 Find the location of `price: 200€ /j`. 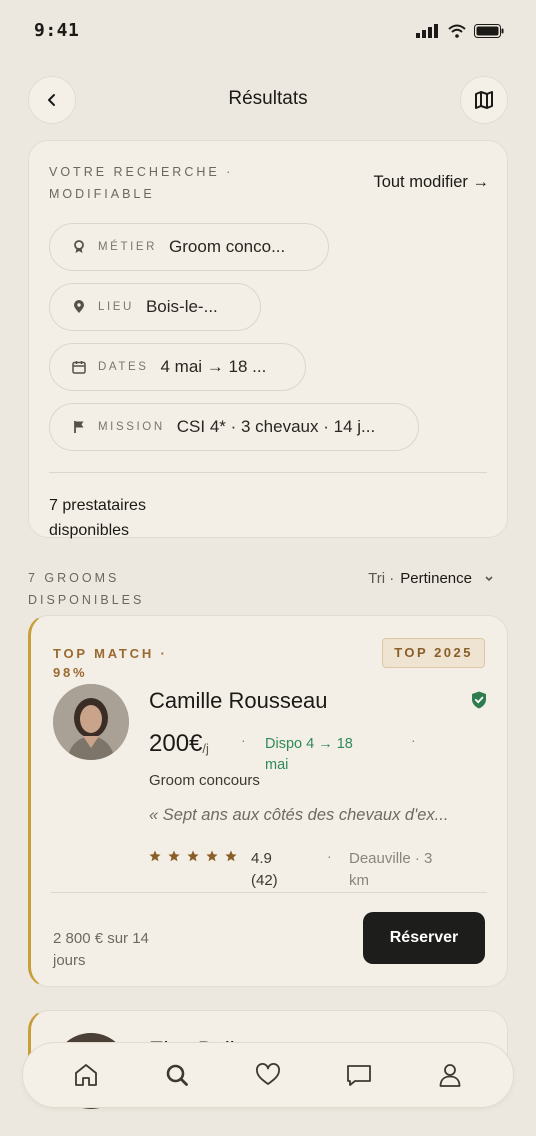

price: 200€ /j is located at coordinates (179, 744).